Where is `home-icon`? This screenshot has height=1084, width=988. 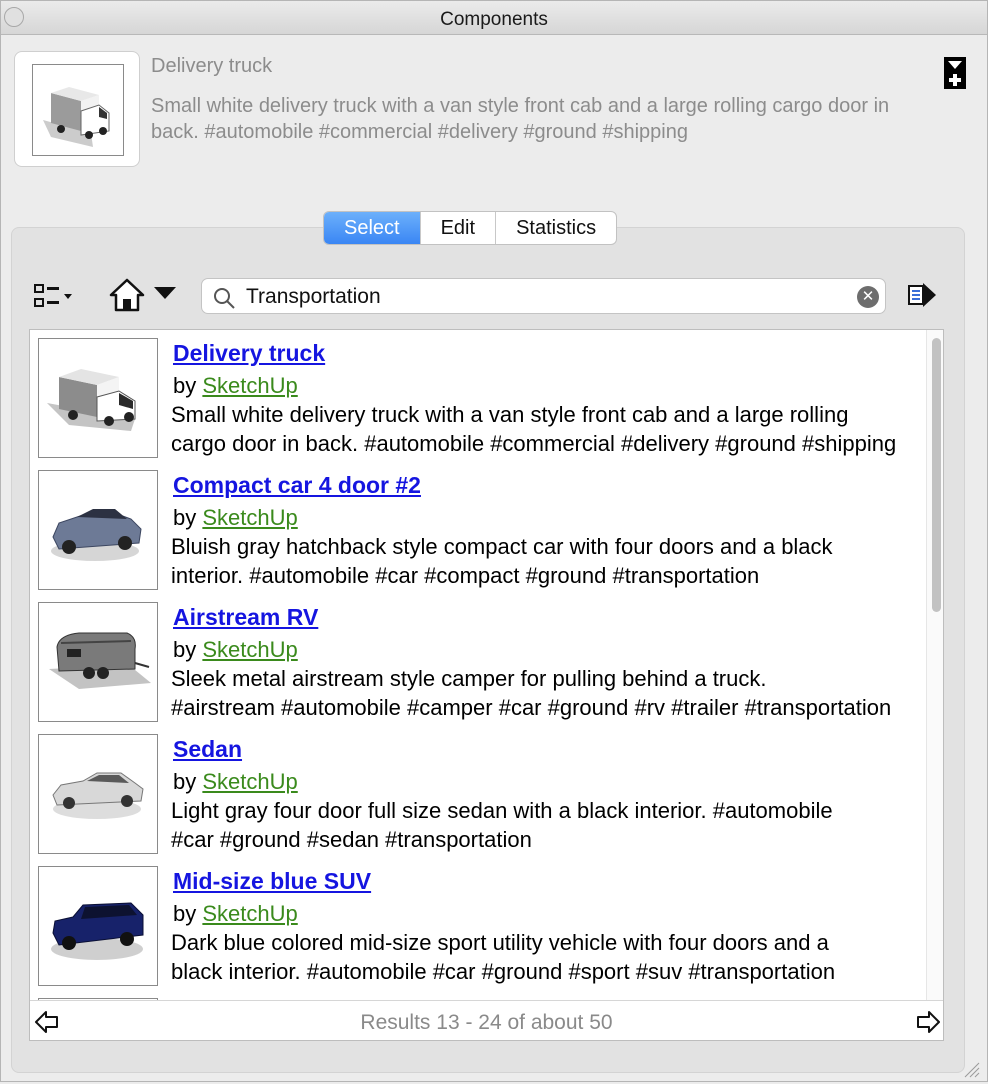
home-icon is located at coordinates (127, 295).